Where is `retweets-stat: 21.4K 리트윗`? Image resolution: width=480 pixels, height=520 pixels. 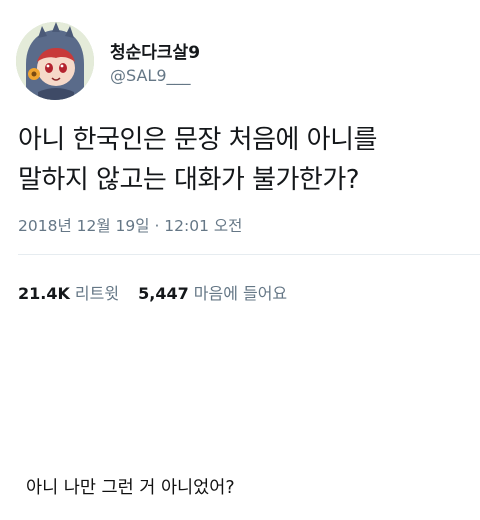 retweets-stat: 21.4K 리트윗 is located at coordinates (68, 292).